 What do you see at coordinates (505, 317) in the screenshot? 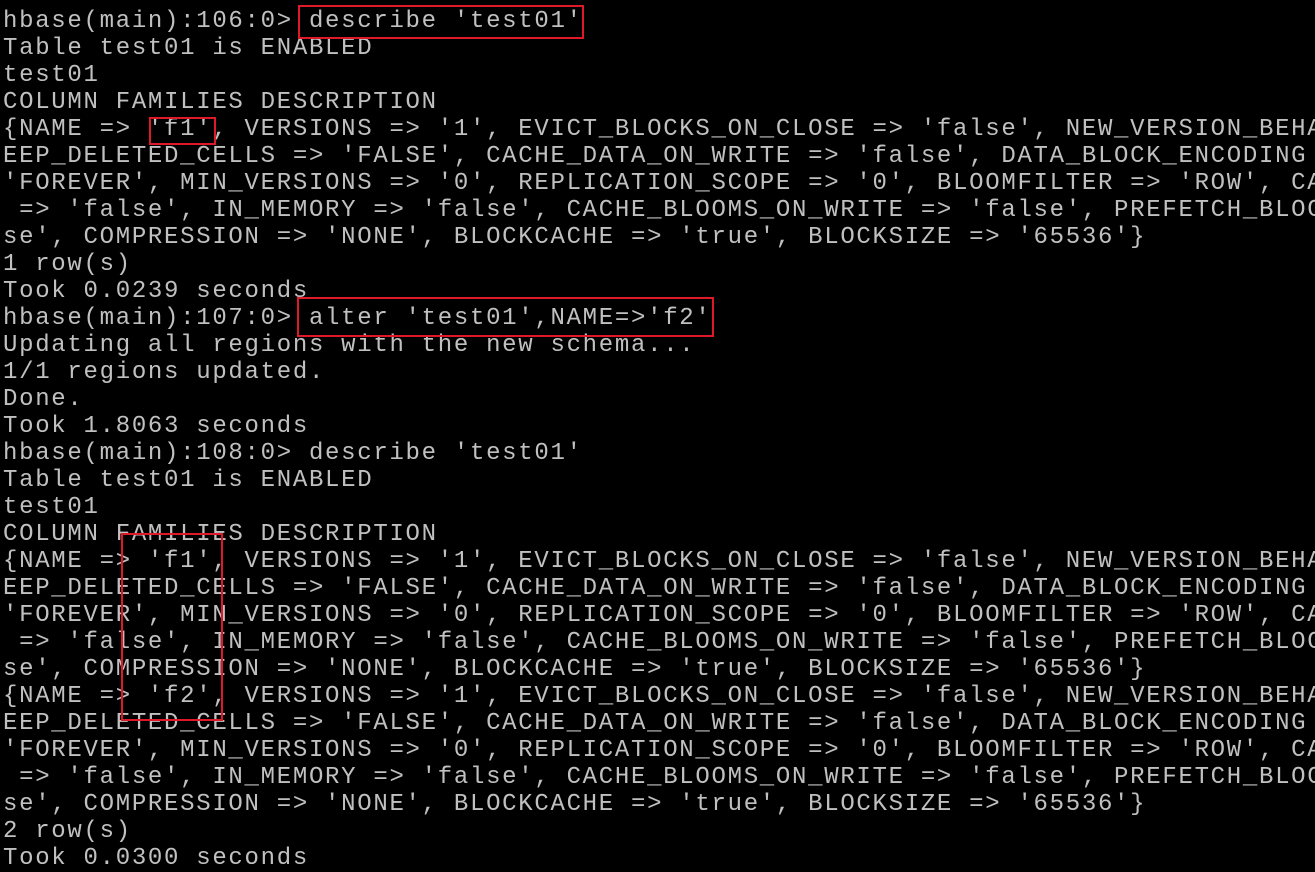
I see `highlight-alter-command` at bounding box center [505, 317].